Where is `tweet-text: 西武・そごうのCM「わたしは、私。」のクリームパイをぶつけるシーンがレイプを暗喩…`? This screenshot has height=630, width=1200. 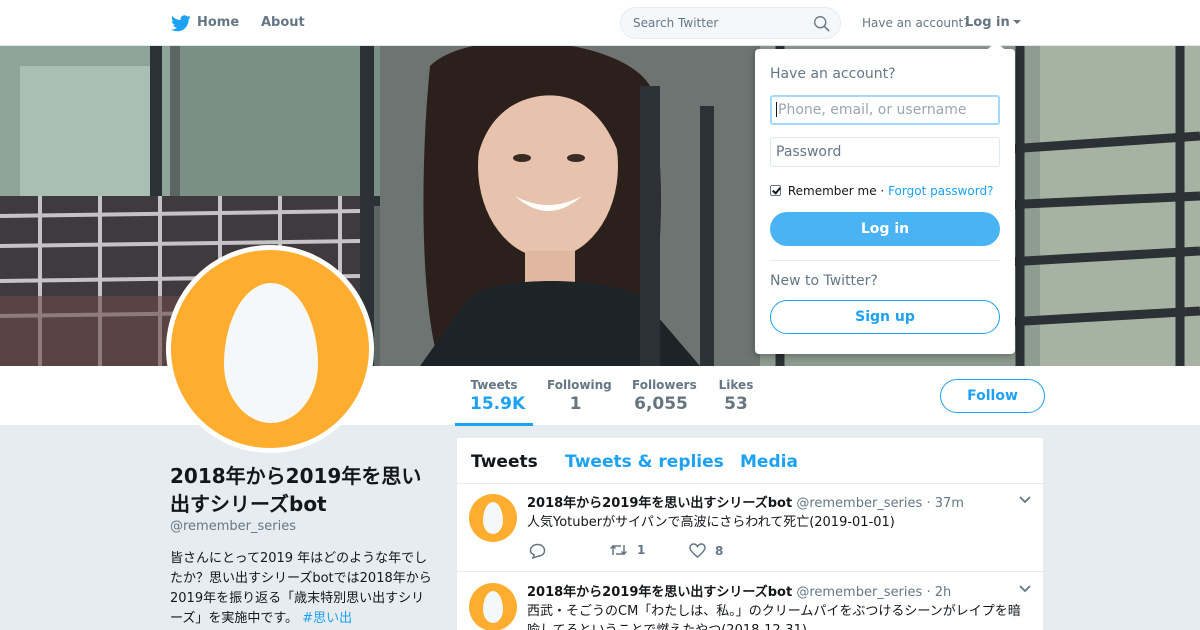
tweet-text: 西武・そごうのCM「わたしは、私。」のクリームパイをぶつけるシーンがレイプを暗喩… is located at coordinates (774, 617).